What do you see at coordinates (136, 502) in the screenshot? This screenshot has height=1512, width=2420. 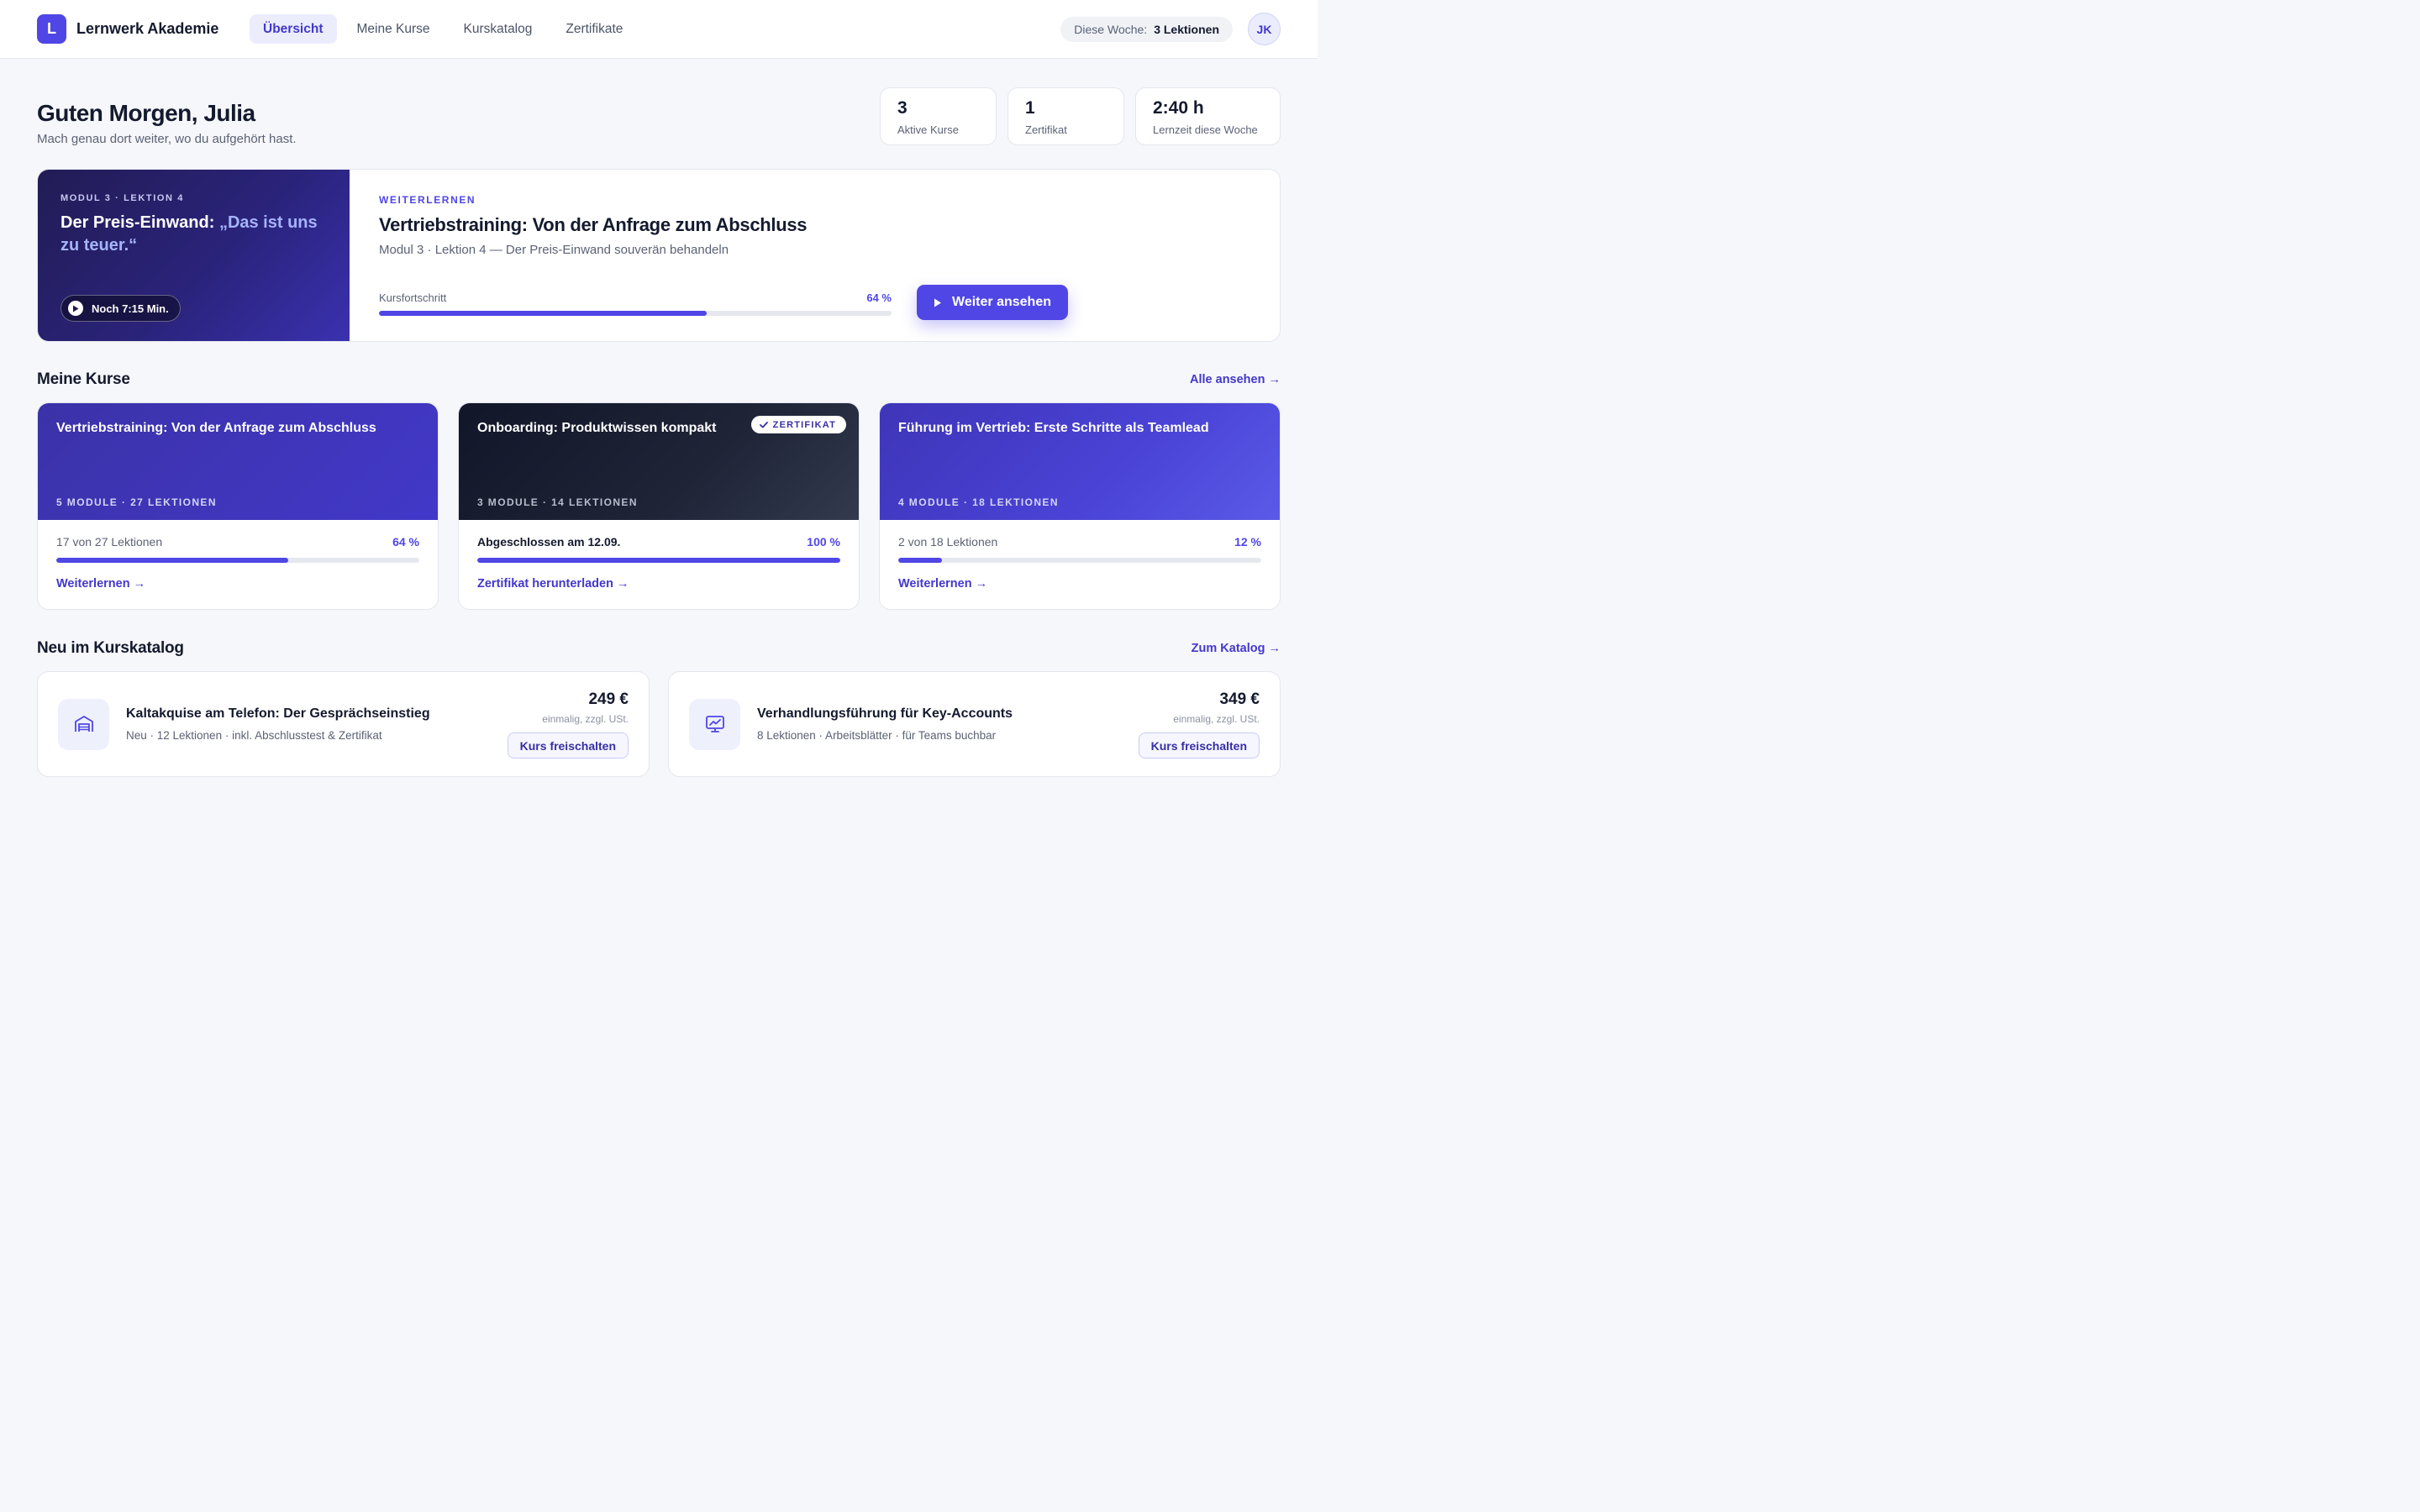 I see `course-meta: 5 MODULE · 27 LEKTIONEN` at bounding box center [136, 502].